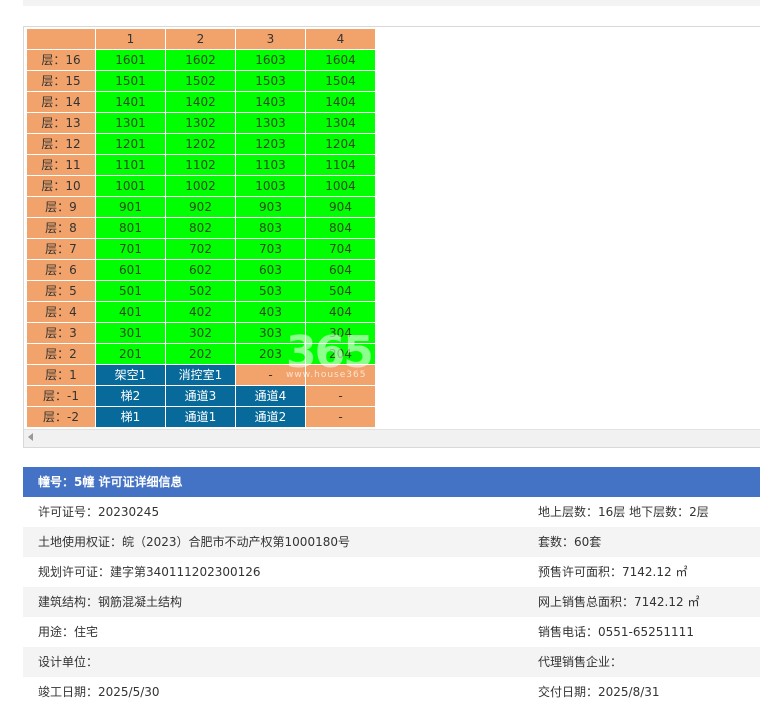  What do you see at coordinates (130, 39) in the screenshot?
I see `column-header: 1` at bounding box center [130, 39].